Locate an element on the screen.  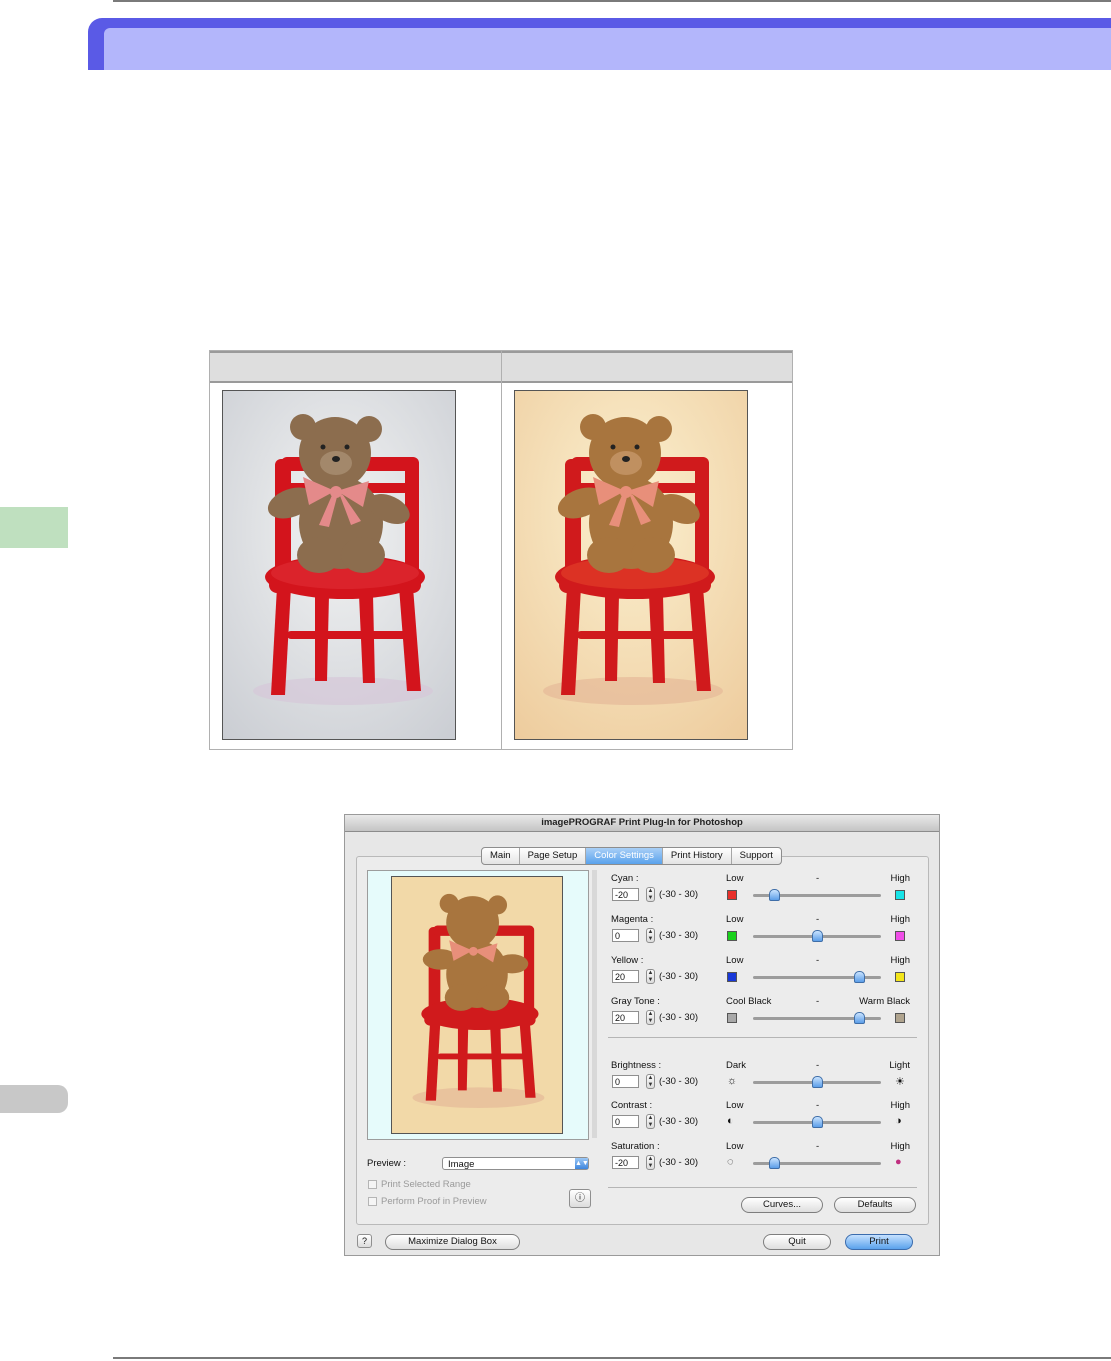
help-icon: ? is located at coordinates (364, 1241).